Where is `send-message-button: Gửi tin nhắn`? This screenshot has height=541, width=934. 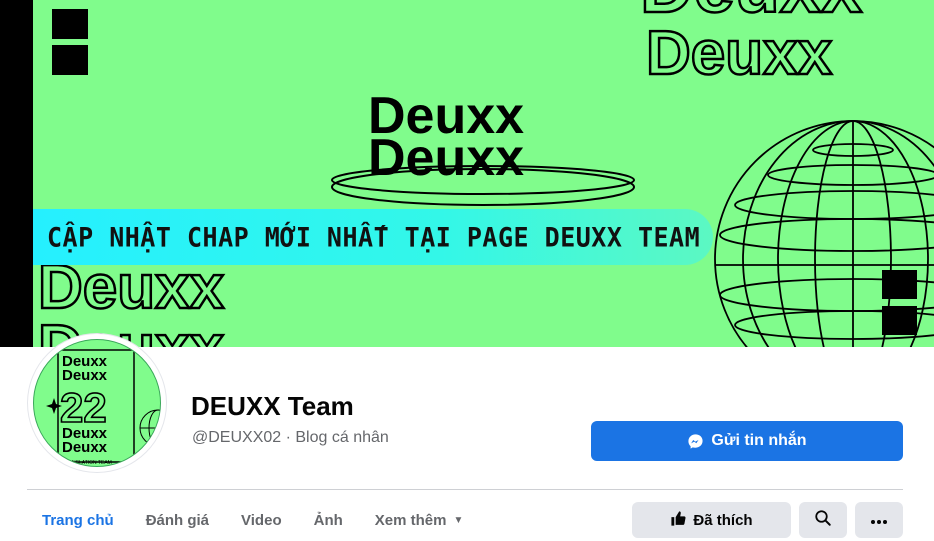
send-message-button: Gửi tin nhắn is located at coordinates (747, 441).